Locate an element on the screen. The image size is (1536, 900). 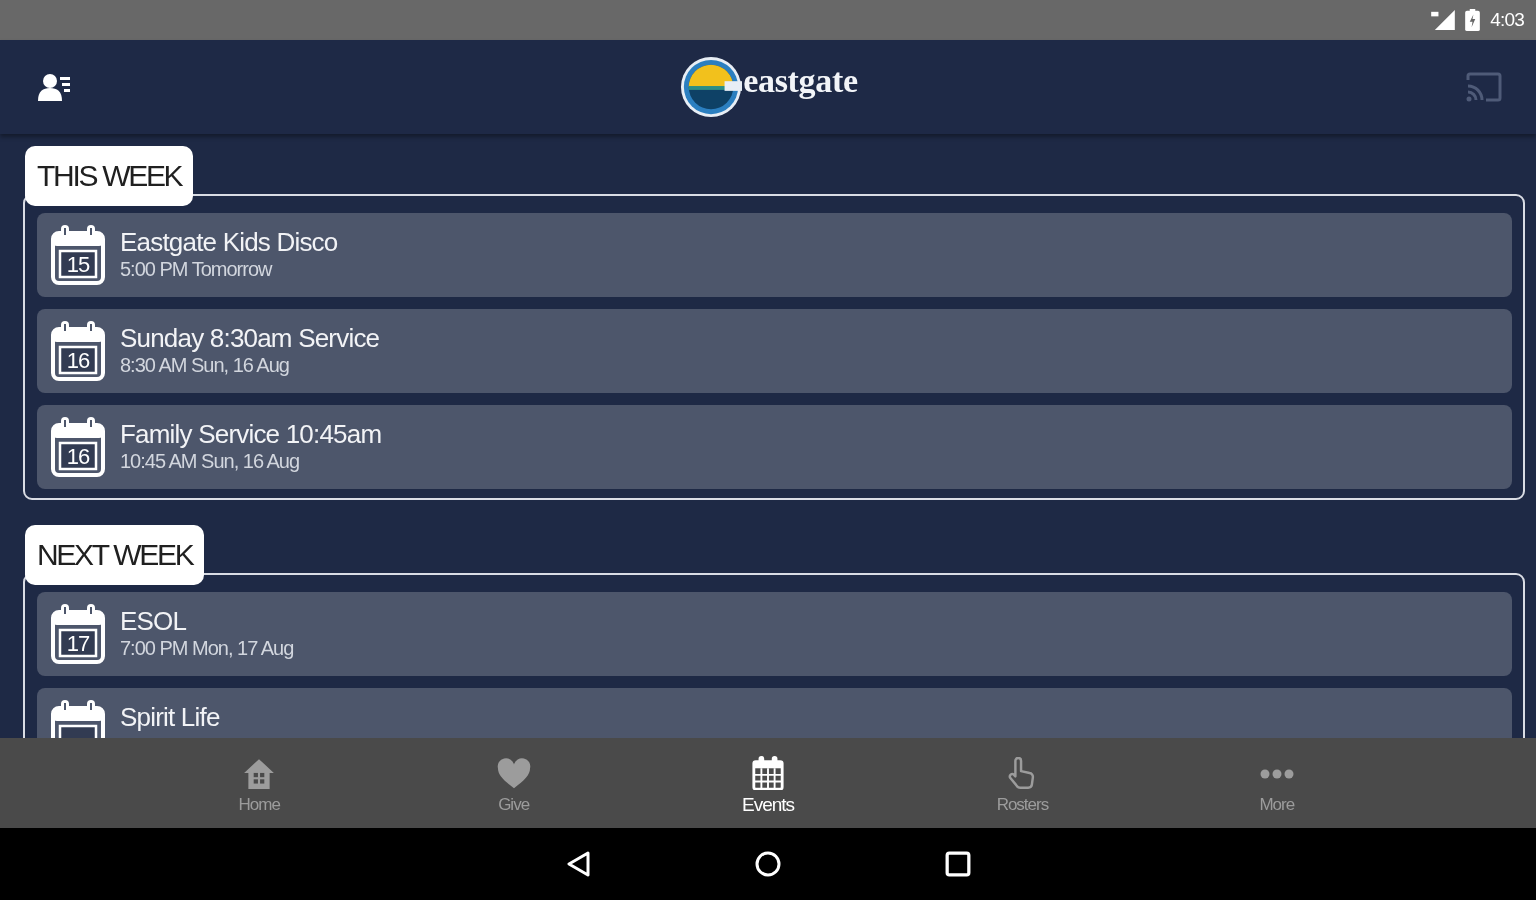
battery-icon is located at coordinates (1473, 20).